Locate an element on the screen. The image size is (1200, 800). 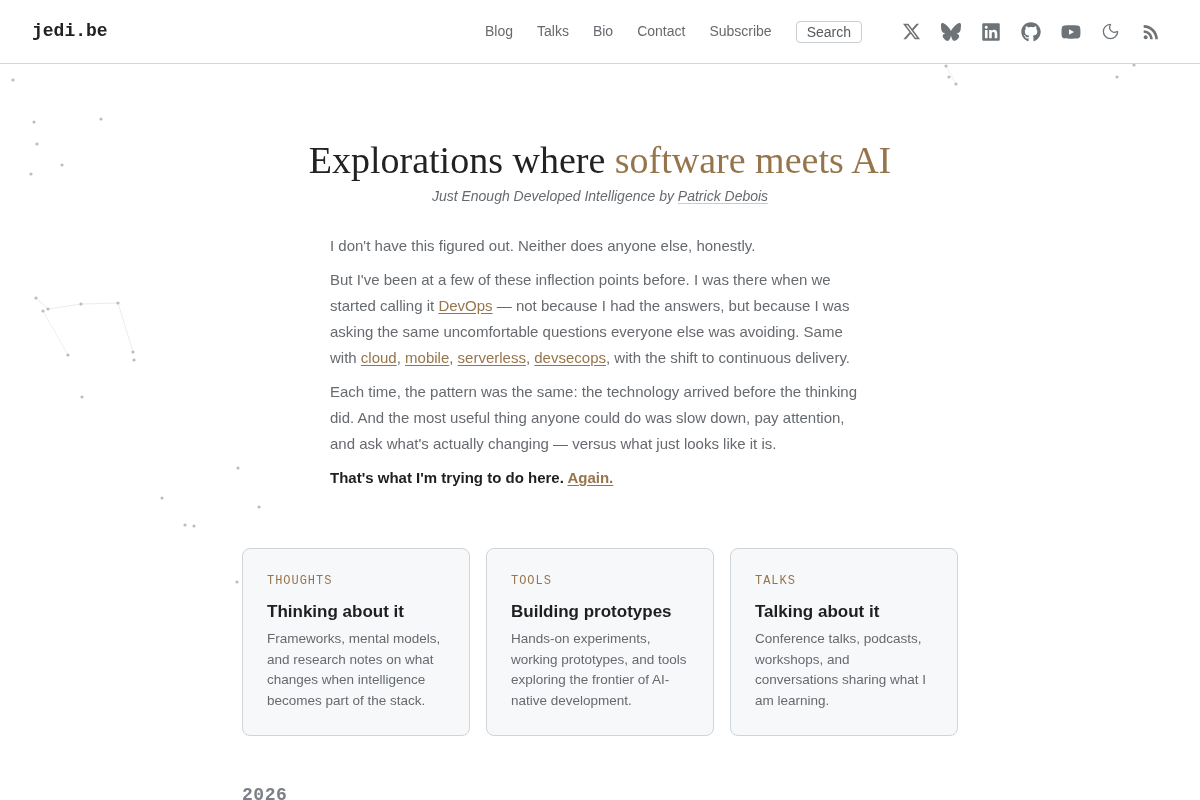
topic-card: THOUGHTS Thinking about it Frameworks, mental models, and research notes on what changes when intelligence becomes part of the stack. is located at coordinates (356, 642).